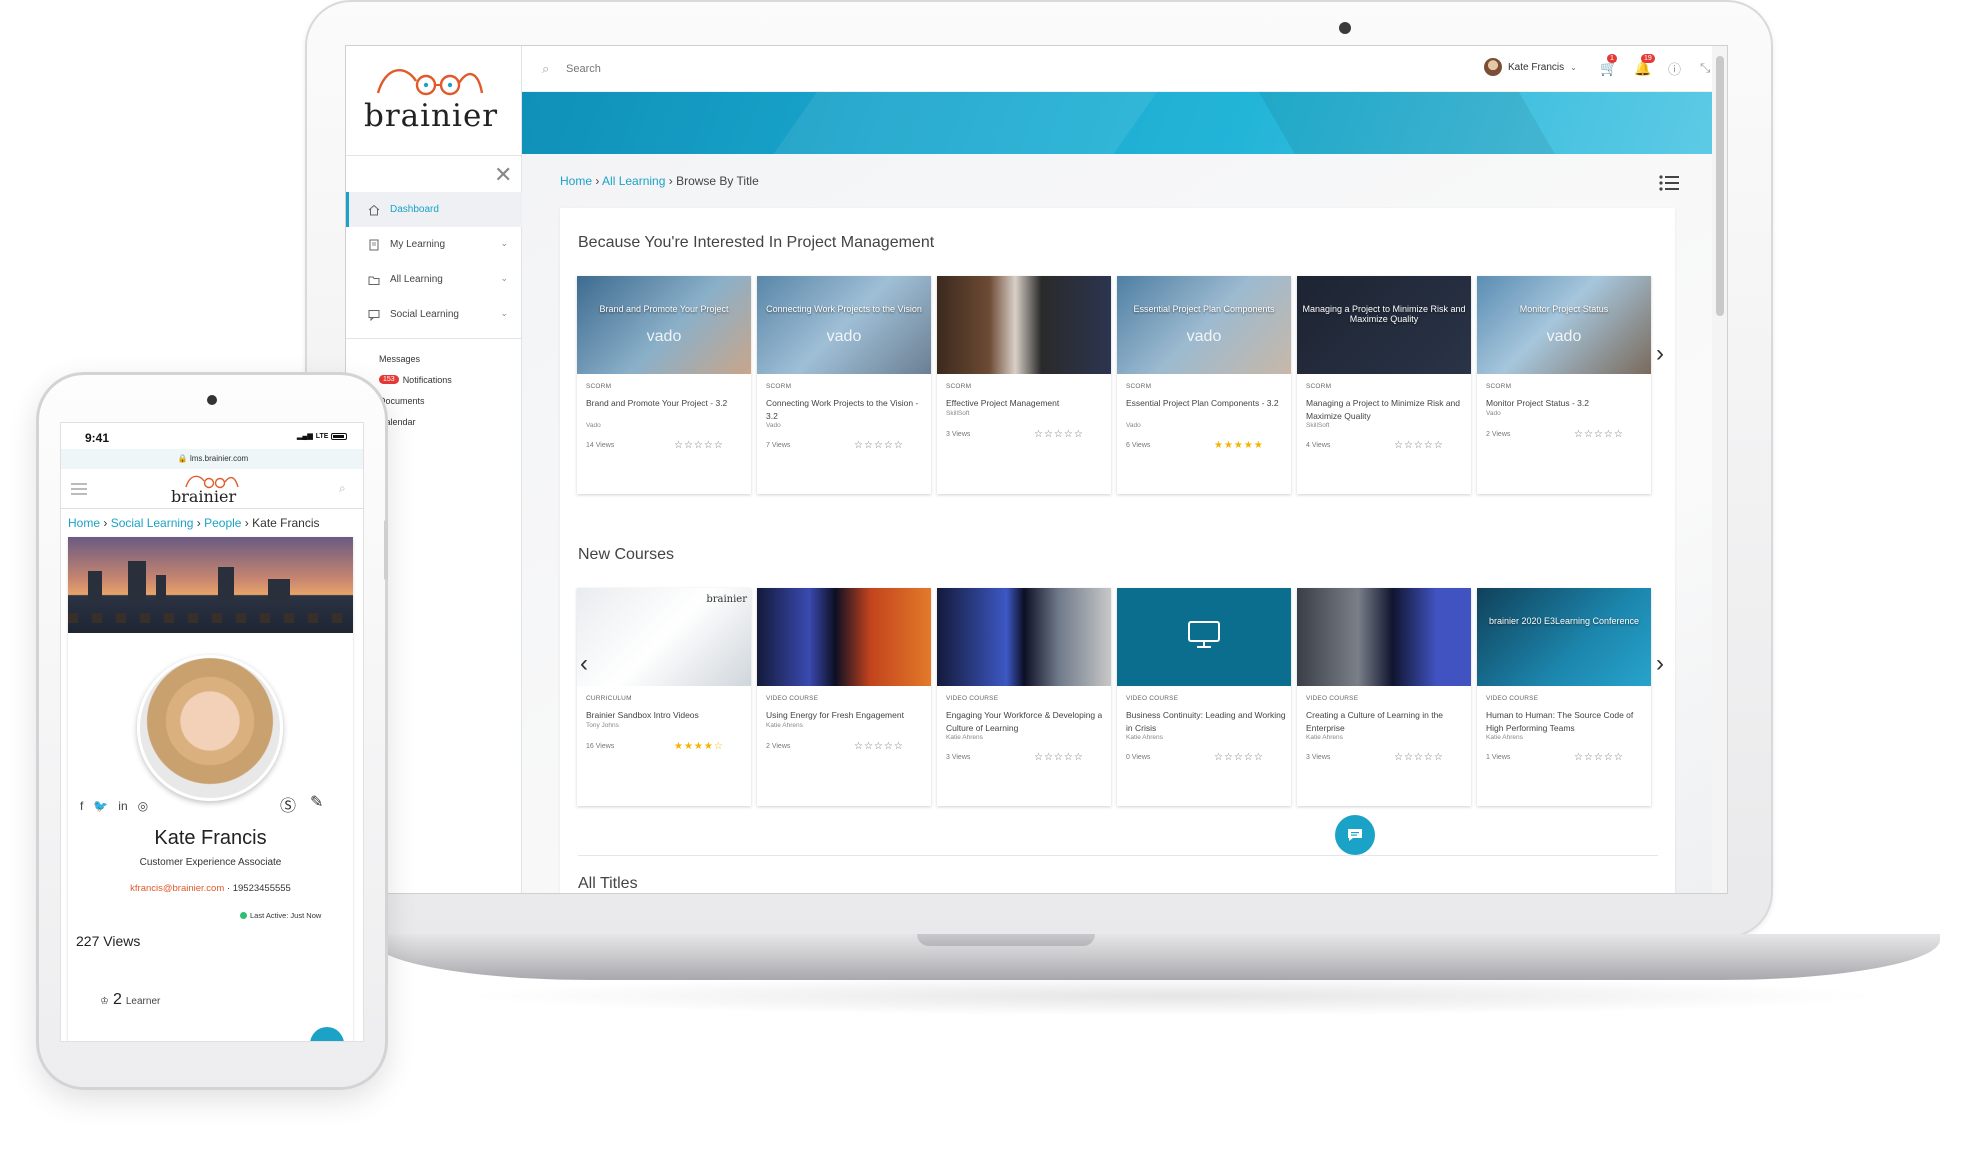  I want to click on book-icon, so click(374, 244).